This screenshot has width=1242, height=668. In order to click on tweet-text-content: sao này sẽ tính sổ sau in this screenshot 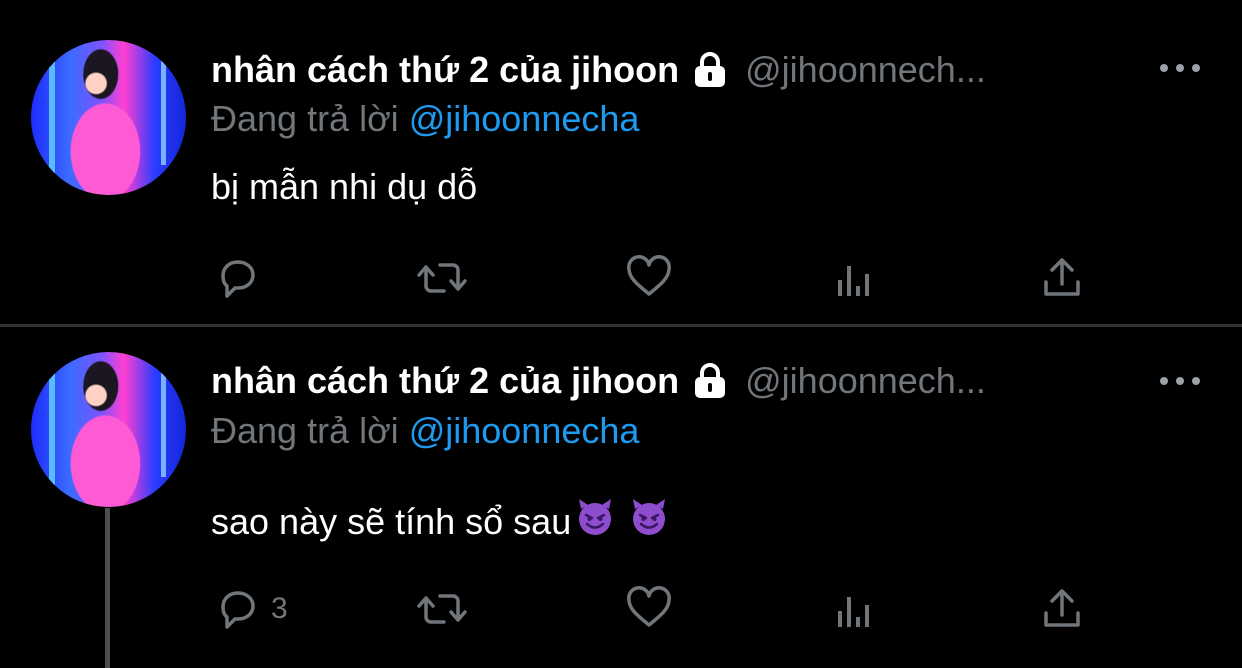, I will do `click(391, 521)`.